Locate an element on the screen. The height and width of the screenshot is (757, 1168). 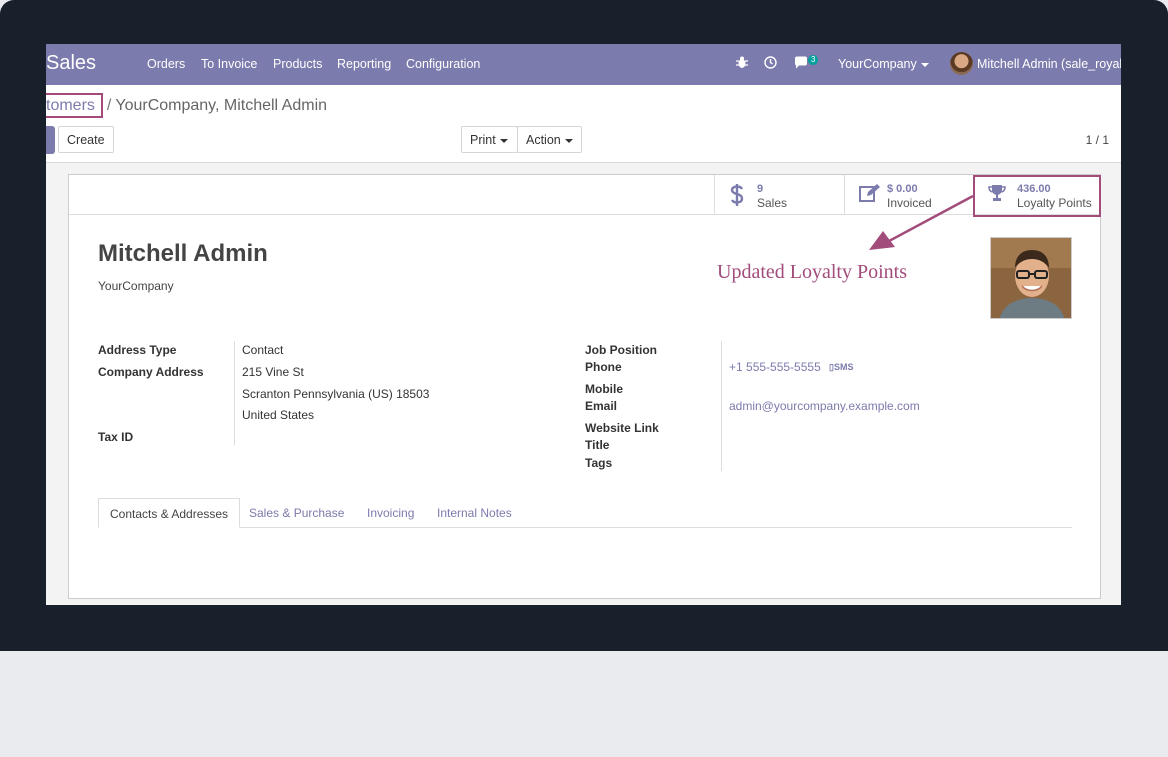
breadcrumb: tomers / YourCompany, Mitchell Admin is located at coordinates (187, 105).